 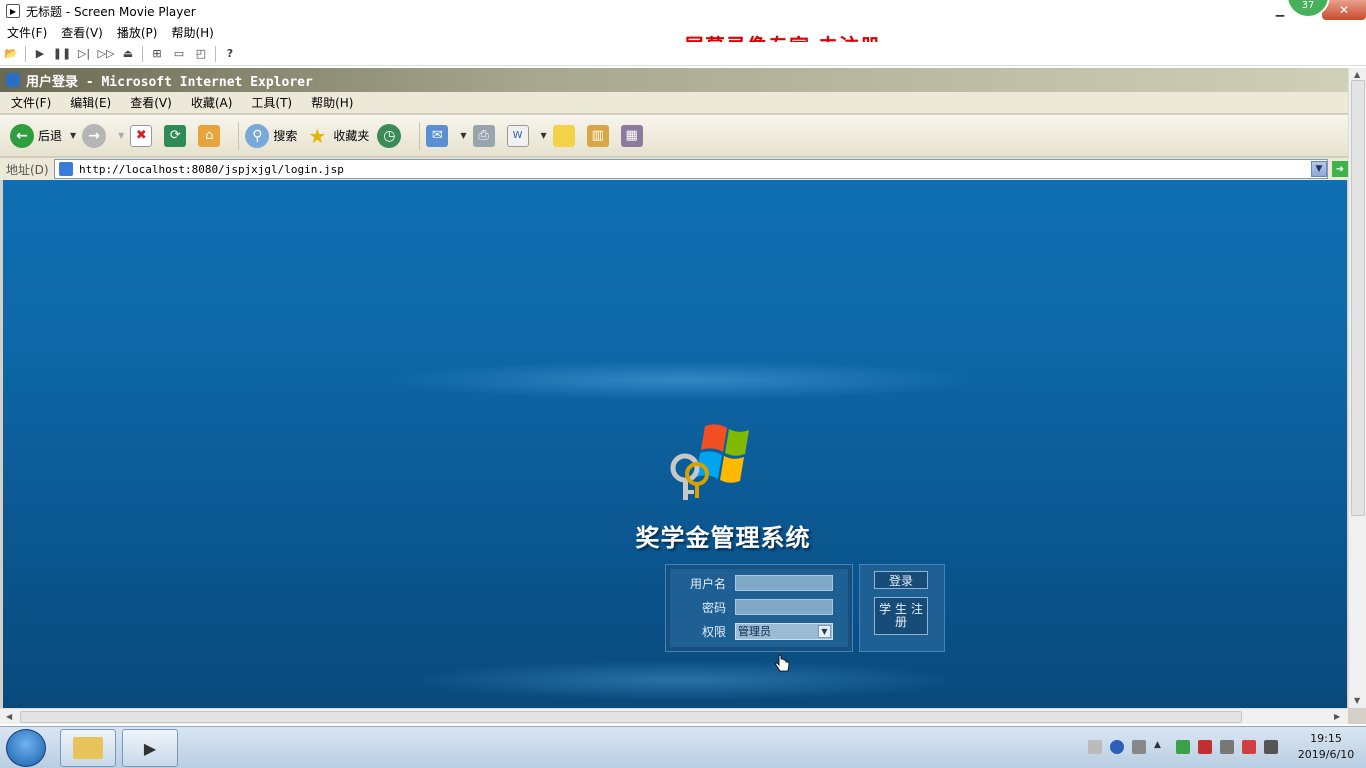 I want to click on mail-icon: ✉, so click(x=437, y=135).